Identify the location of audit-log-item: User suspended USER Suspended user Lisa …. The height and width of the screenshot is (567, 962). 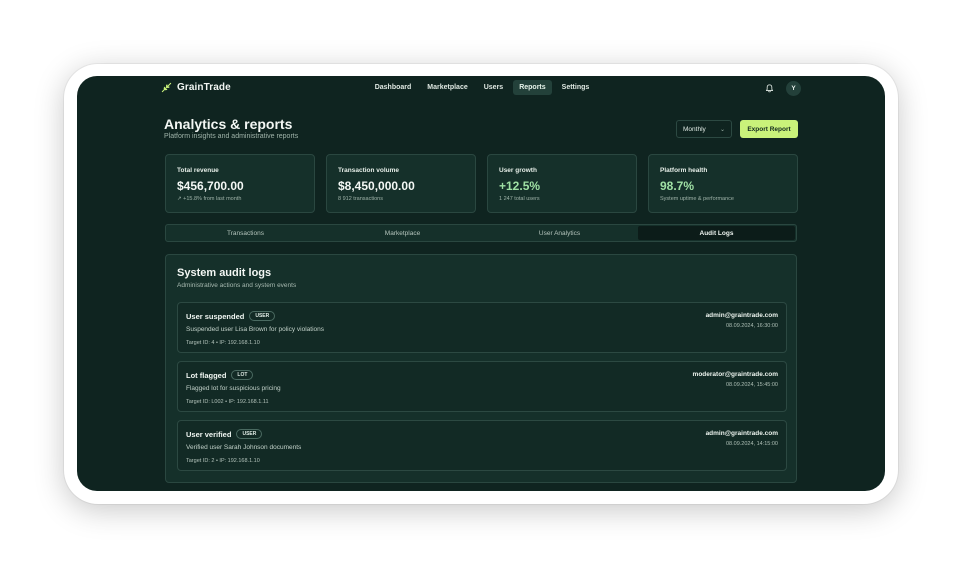
(482, 327).